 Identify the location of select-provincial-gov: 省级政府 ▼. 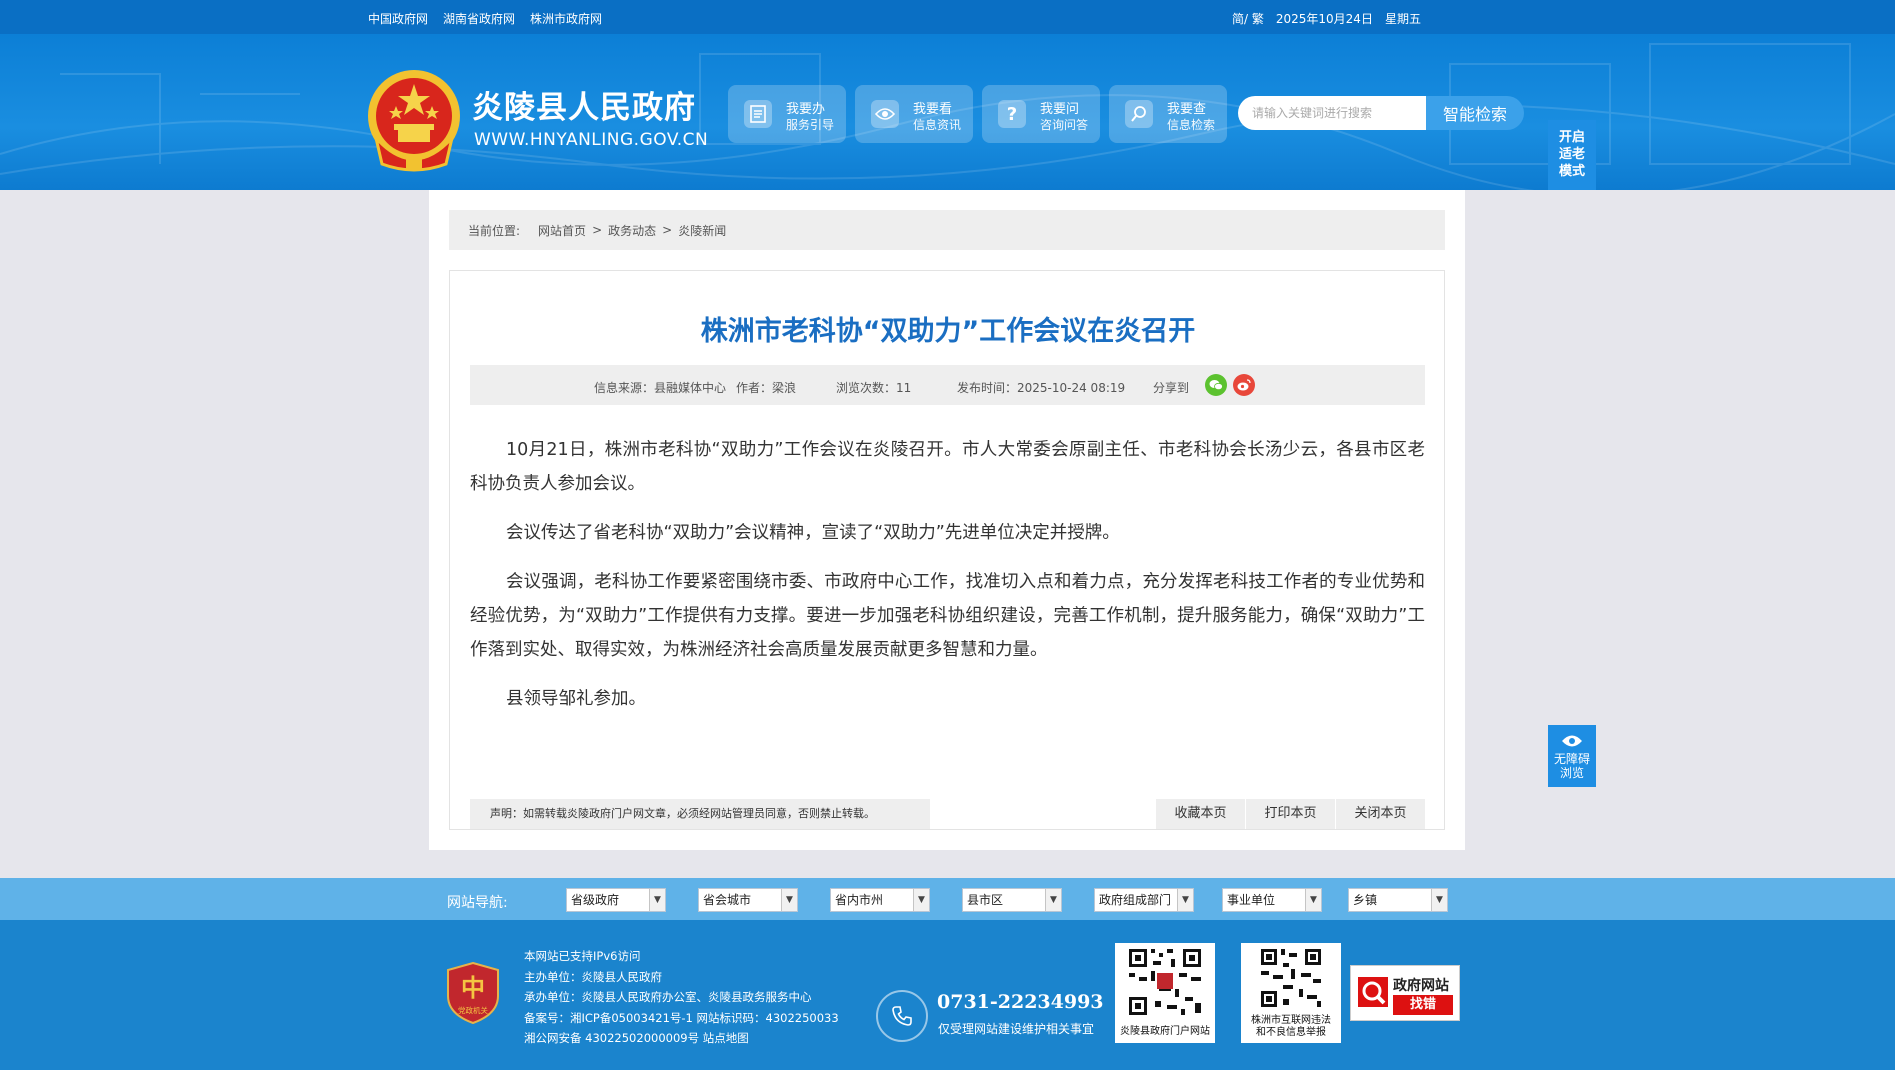
(616, 900).